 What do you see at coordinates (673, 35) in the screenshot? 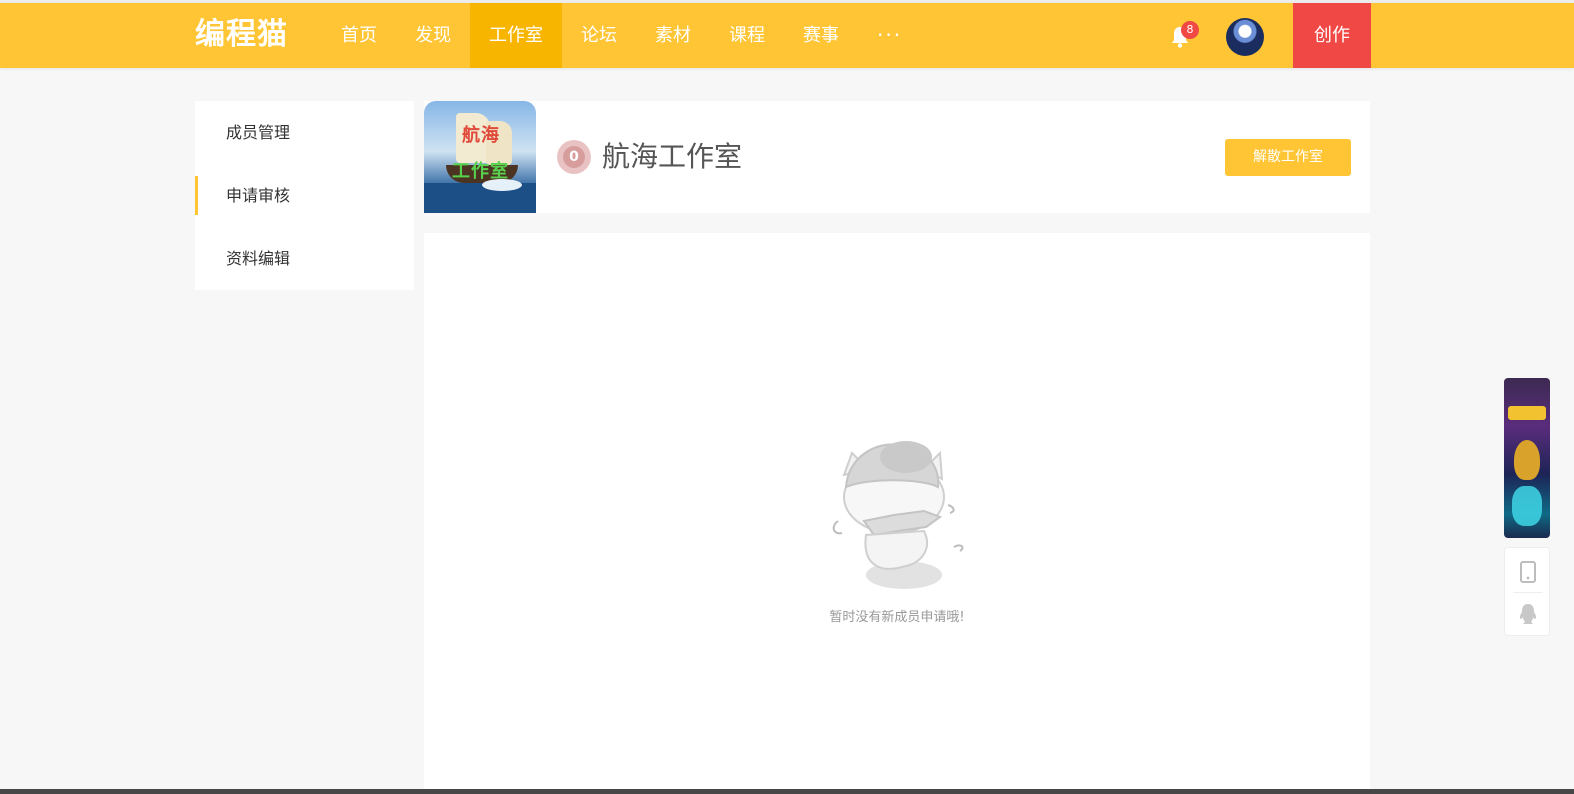
I see `nav-item-materials: 素材` at bounding box center [673, 35].